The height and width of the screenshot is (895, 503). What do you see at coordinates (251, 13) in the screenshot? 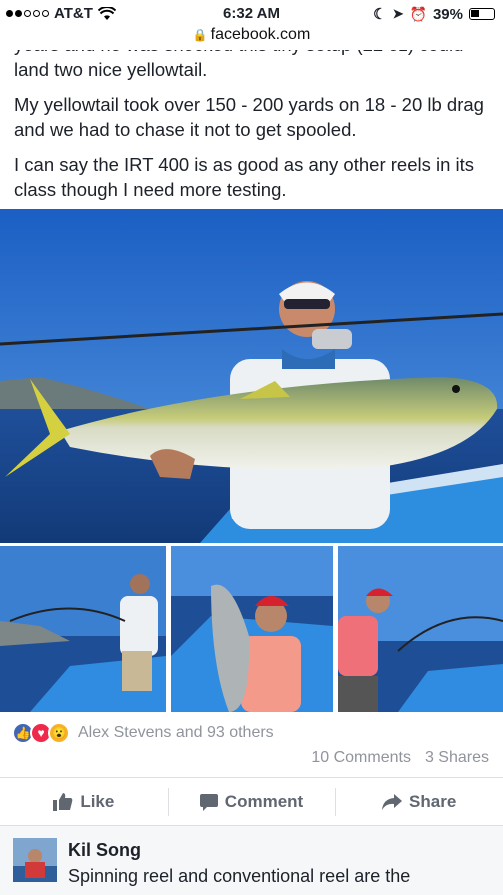
I see `status-bar: AT&T 6:32 AM ☾ ➤ ⏰ 39%` at bounding box center [251, 13].